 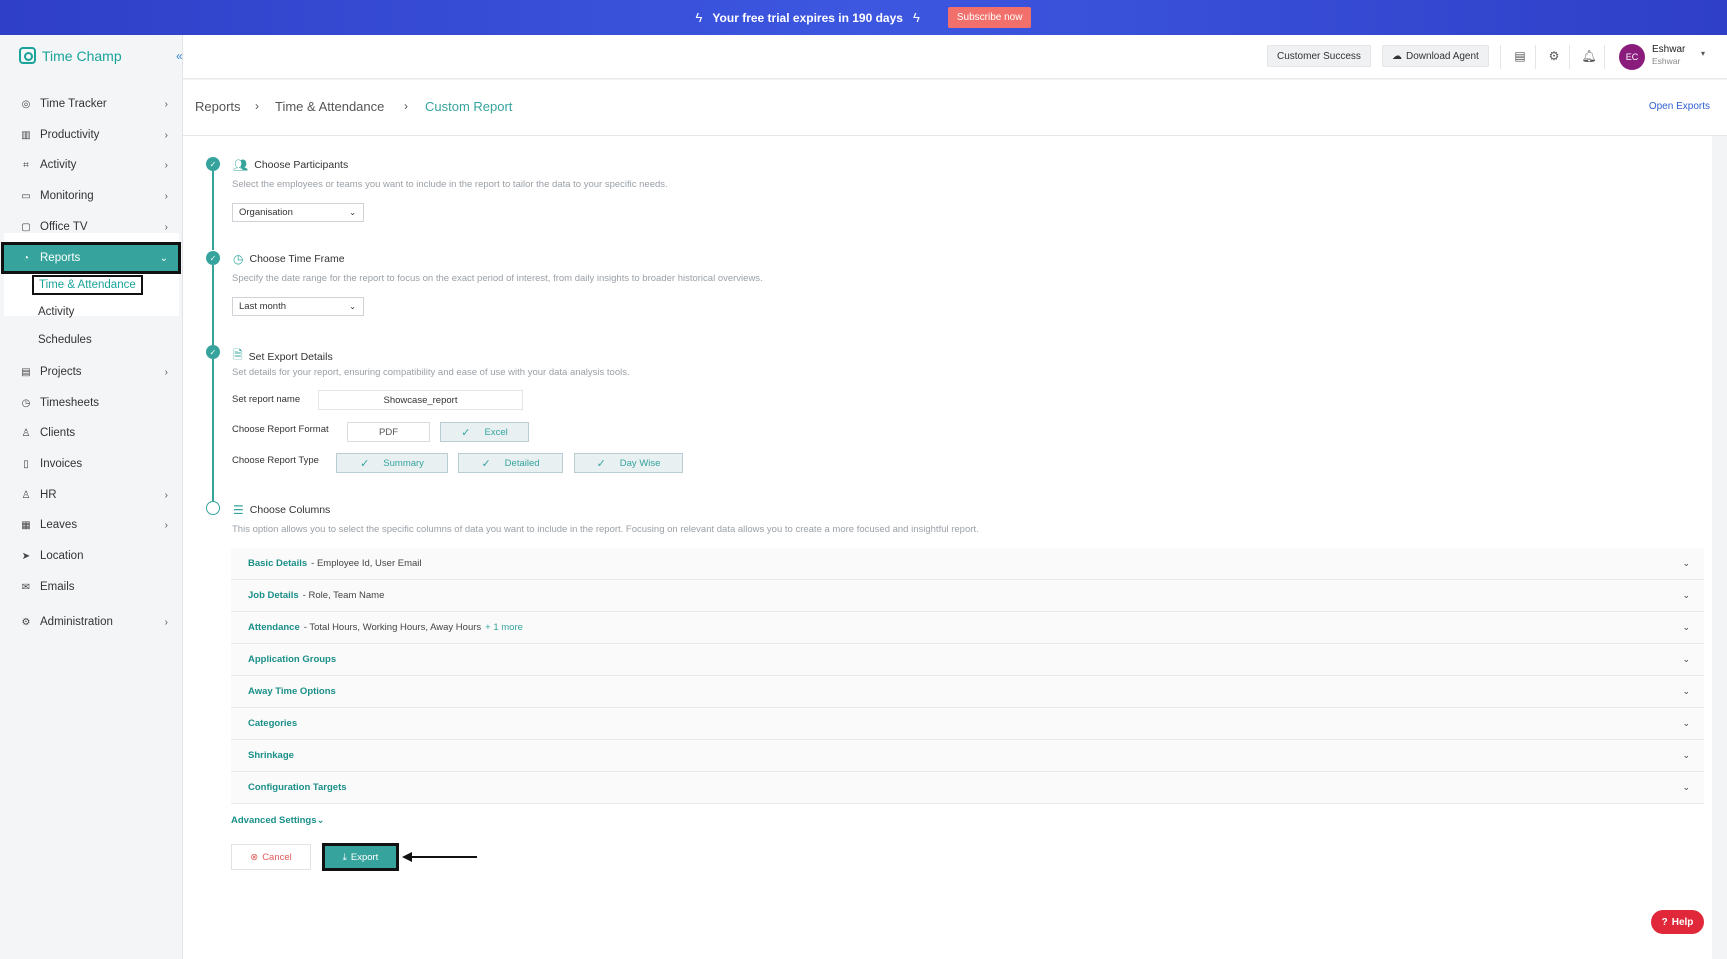 What do you see at coordinates (640, 463) in the screenshot?
I see `type-option-label: Day Wise` at bounding box center [640, 463].